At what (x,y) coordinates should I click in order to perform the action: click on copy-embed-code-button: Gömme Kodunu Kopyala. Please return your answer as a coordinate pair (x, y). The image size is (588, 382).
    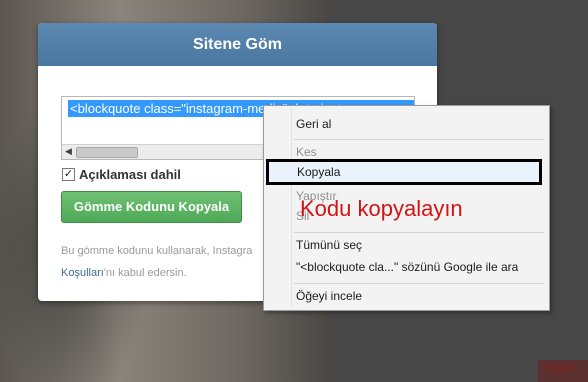
    Looking at the image, I should click on (151, 207).